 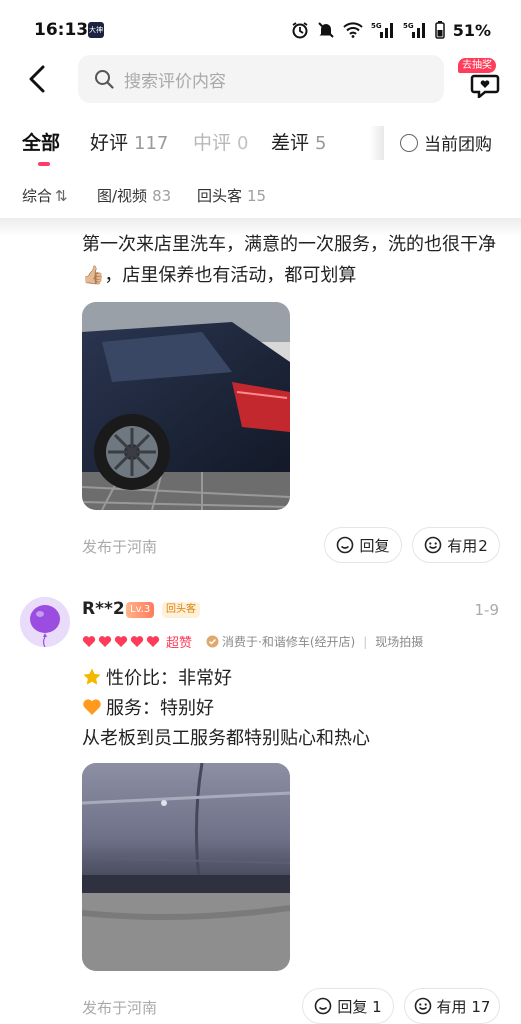 I want to click on sort-icon: ⇅, so click(x=61, y=196).